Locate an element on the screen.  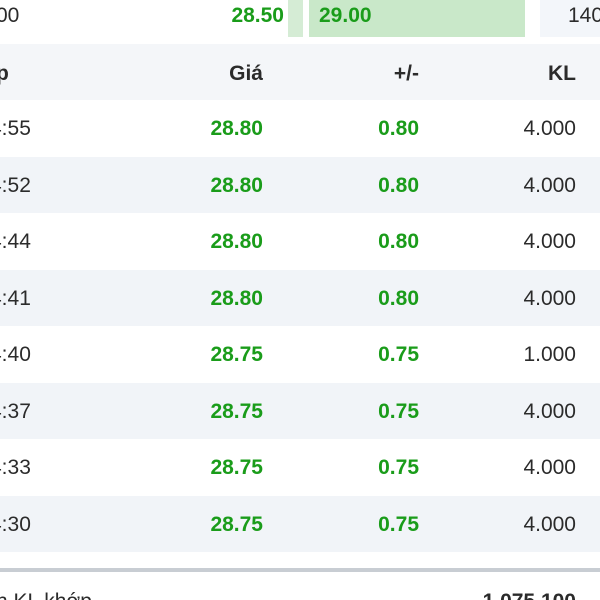
trade-time: 4:55 is located at coordinates (15, 128).